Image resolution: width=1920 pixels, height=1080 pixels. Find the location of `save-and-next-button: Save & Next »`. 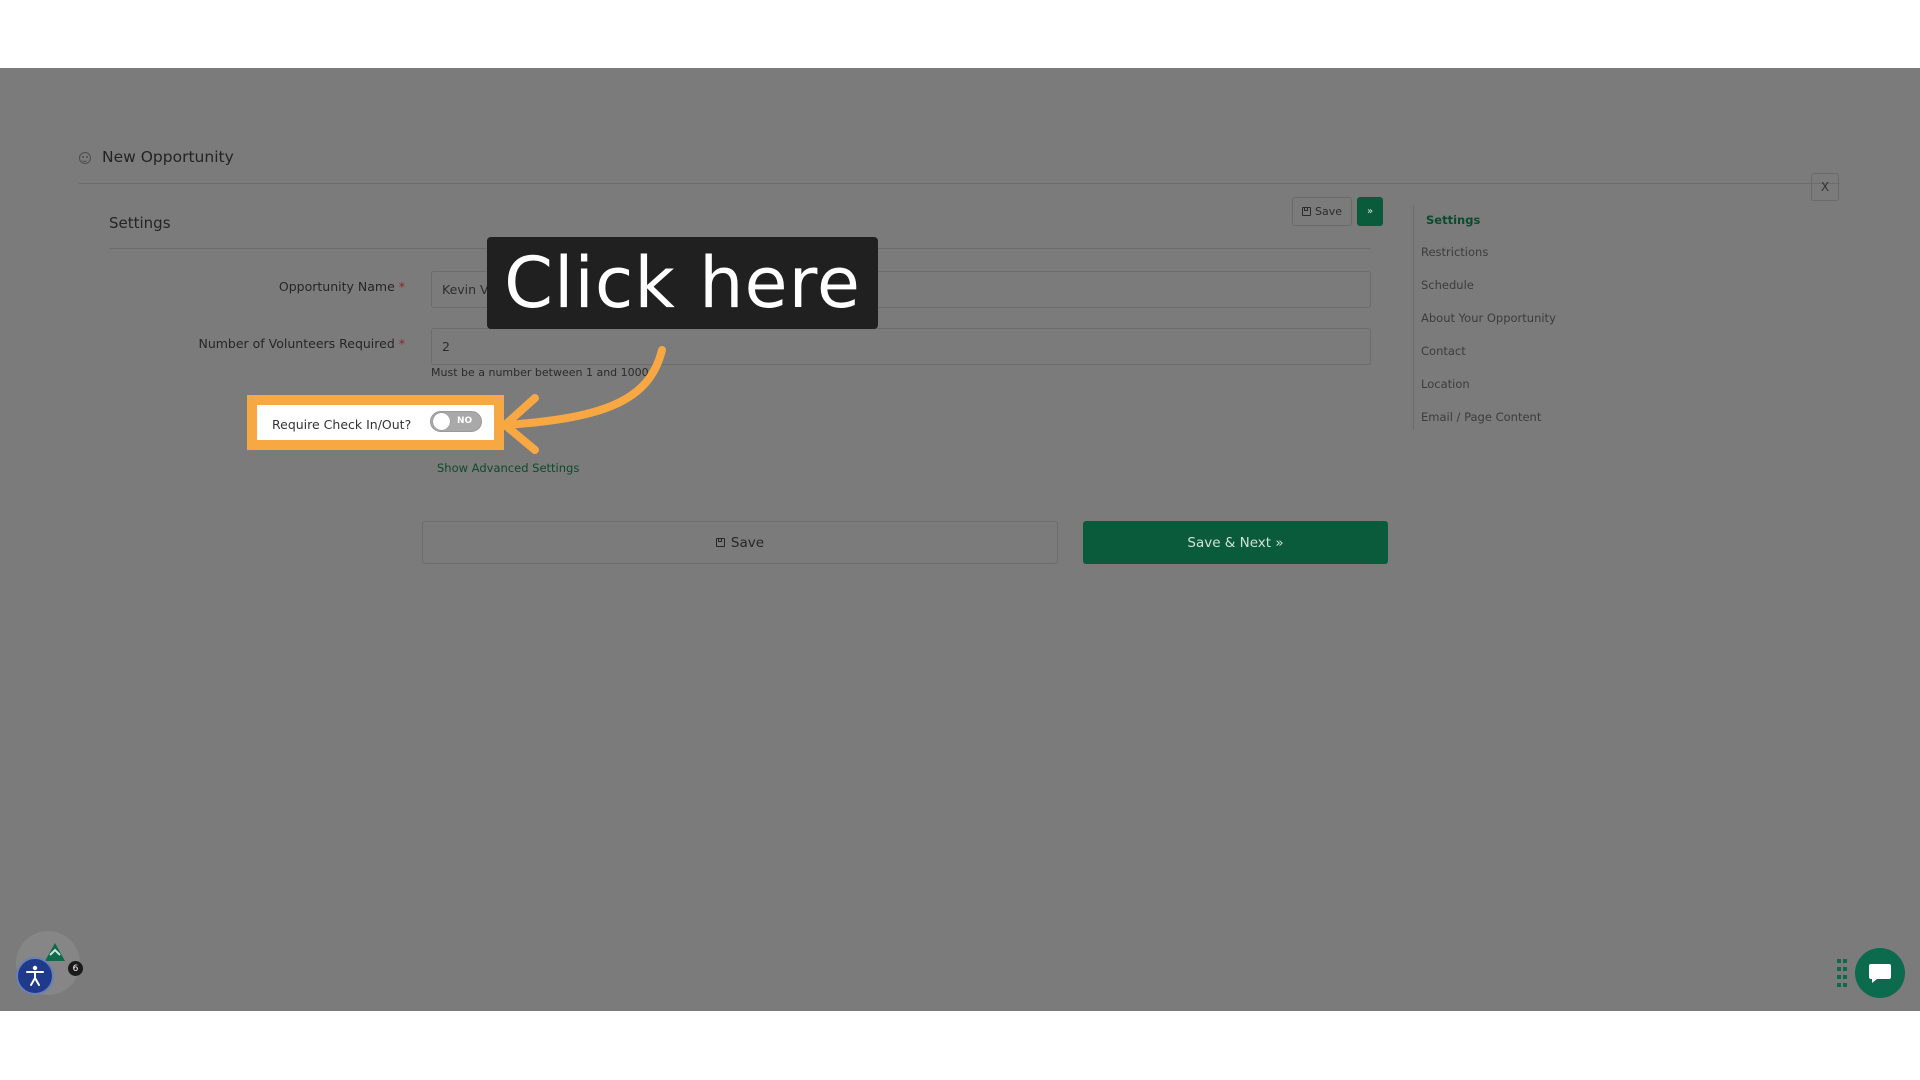

save-and-next-button: Save & Next » is located at coordinates (1235, 542).